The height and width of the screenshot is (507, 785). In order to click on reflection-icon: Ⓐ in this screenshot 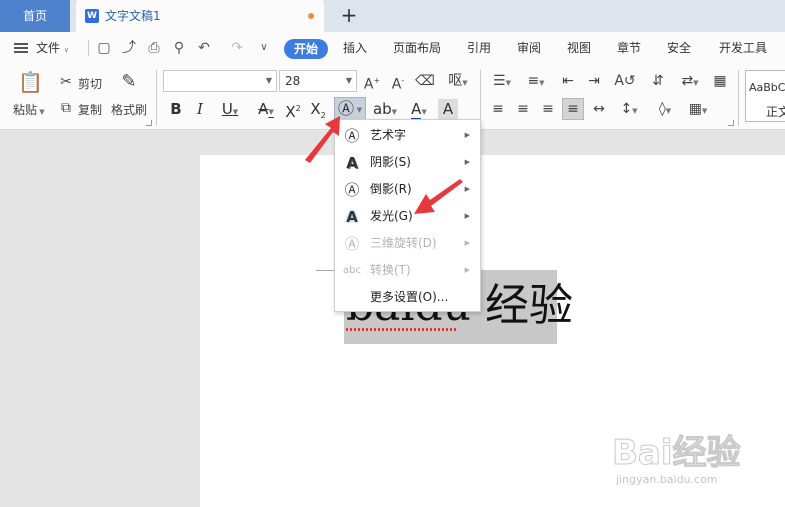, I will do `click(352, 190)`.